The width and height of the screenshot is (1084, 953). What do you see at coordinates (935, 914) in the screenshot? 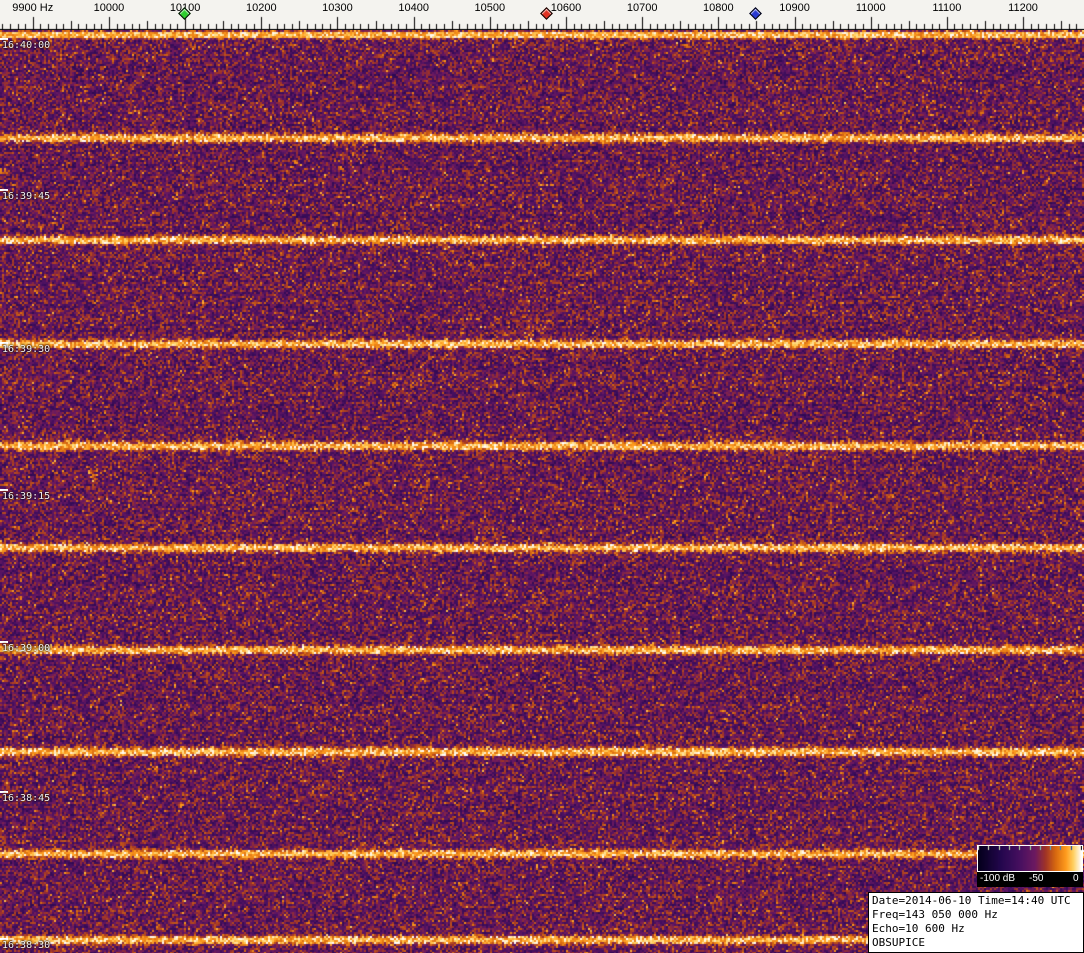
I see `info-line: Freq=143 050 000 Hz` at bounding box center [935, 914].